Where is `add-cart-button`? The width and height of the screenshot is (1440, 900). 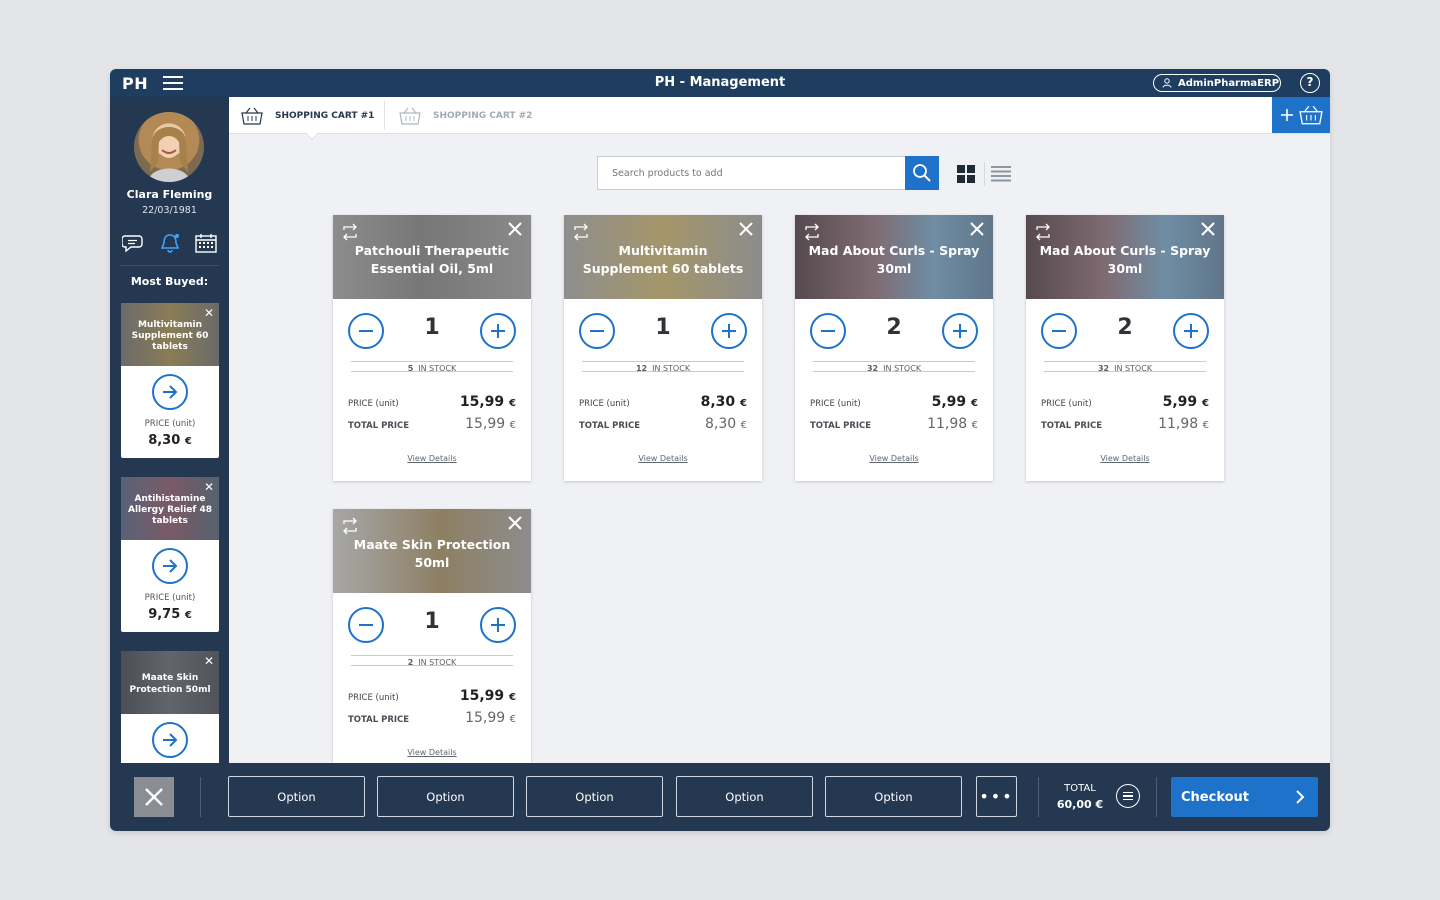 add-cart-button is located at coordinates (1301, 115).